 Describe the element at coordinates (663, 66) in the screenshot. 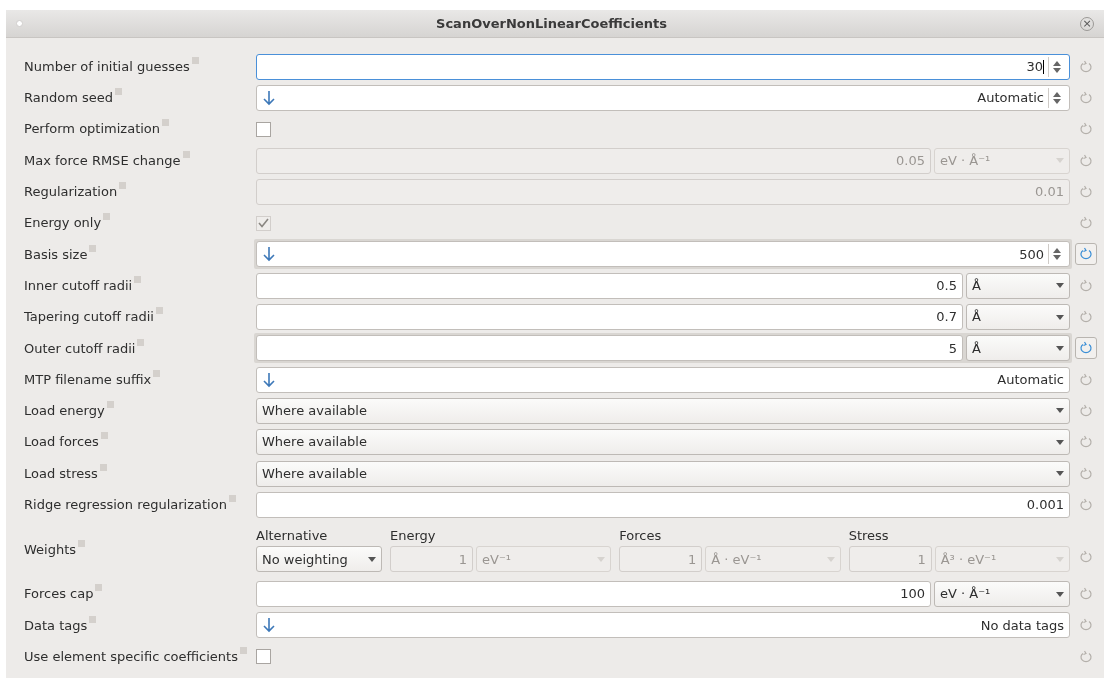

I see `input-field: 30` at that location.